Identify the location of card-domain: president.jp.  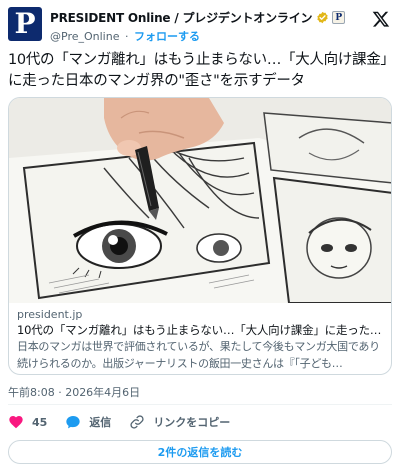
(50, 314).